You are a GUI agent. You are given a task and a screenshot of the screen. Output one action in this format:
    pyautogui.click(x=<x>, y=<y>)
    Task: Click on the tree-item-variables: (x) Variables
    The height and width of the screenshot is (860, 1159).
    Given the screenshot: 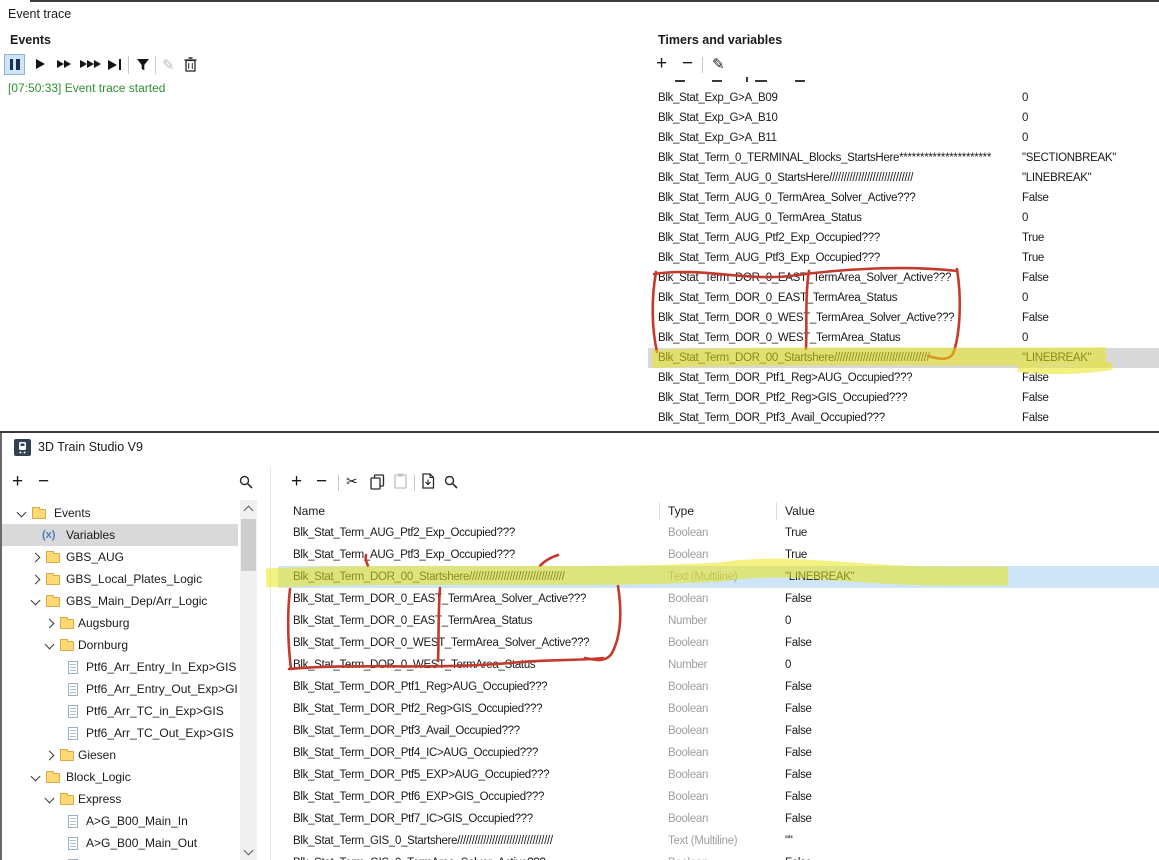 What is the action you would take?
    pyautogui.click(x=120, y=535)
    